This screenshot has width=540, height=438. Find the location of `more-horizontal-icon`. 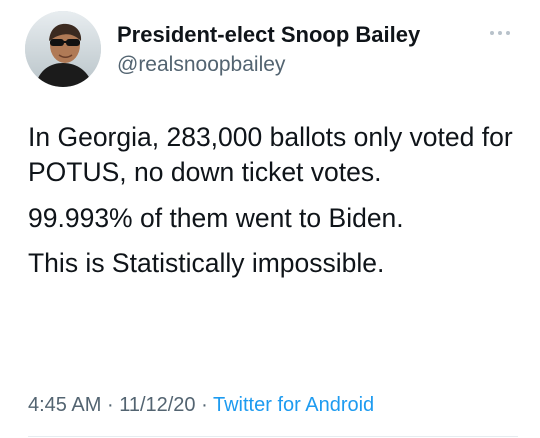

more-horizontal-icon is located at coordinates (500, 33).